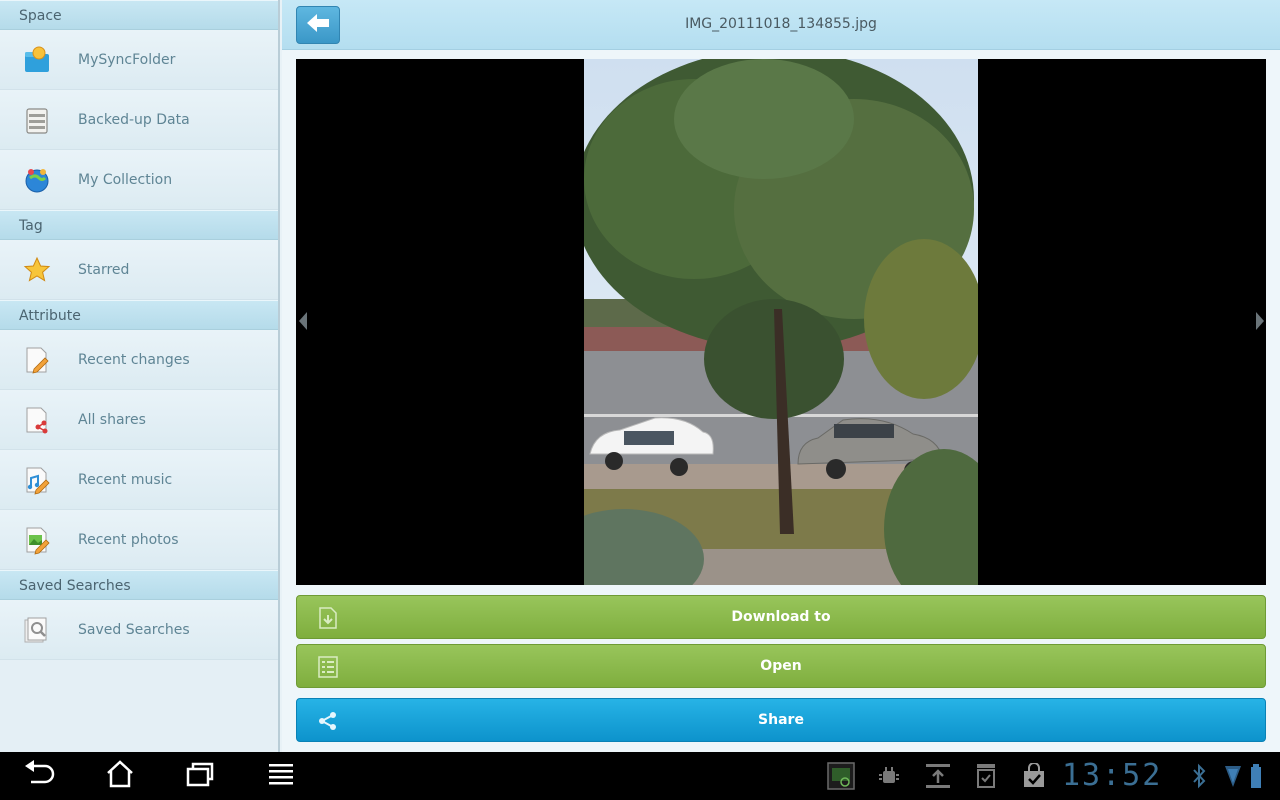 Image resolution: width=1280 pixels, height=800 pixels. What do you see at coordinates (134, 629) in the screenshot?
I see `sidebar-item-label: Saved Searches` at bounding box center [134, 629].